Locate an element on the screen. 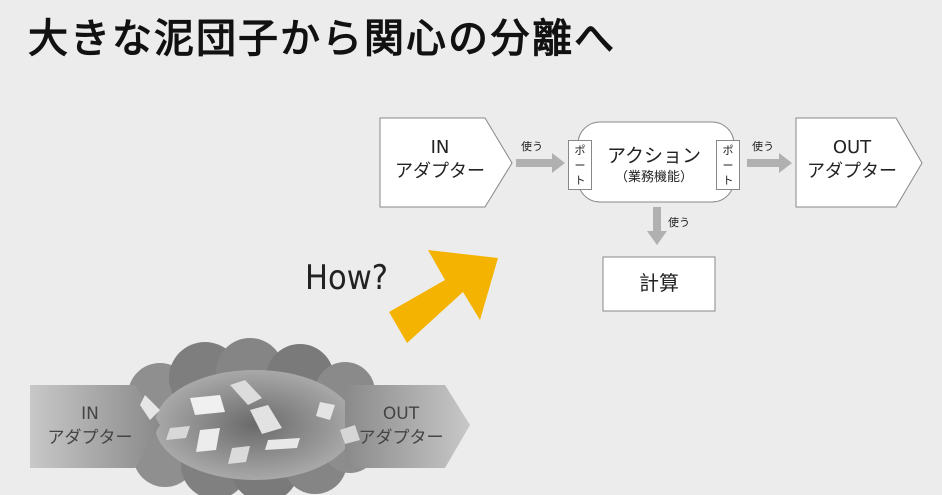 The image size is (942, 495). uses-label-2: 使う is located at coordinates (763, 146).